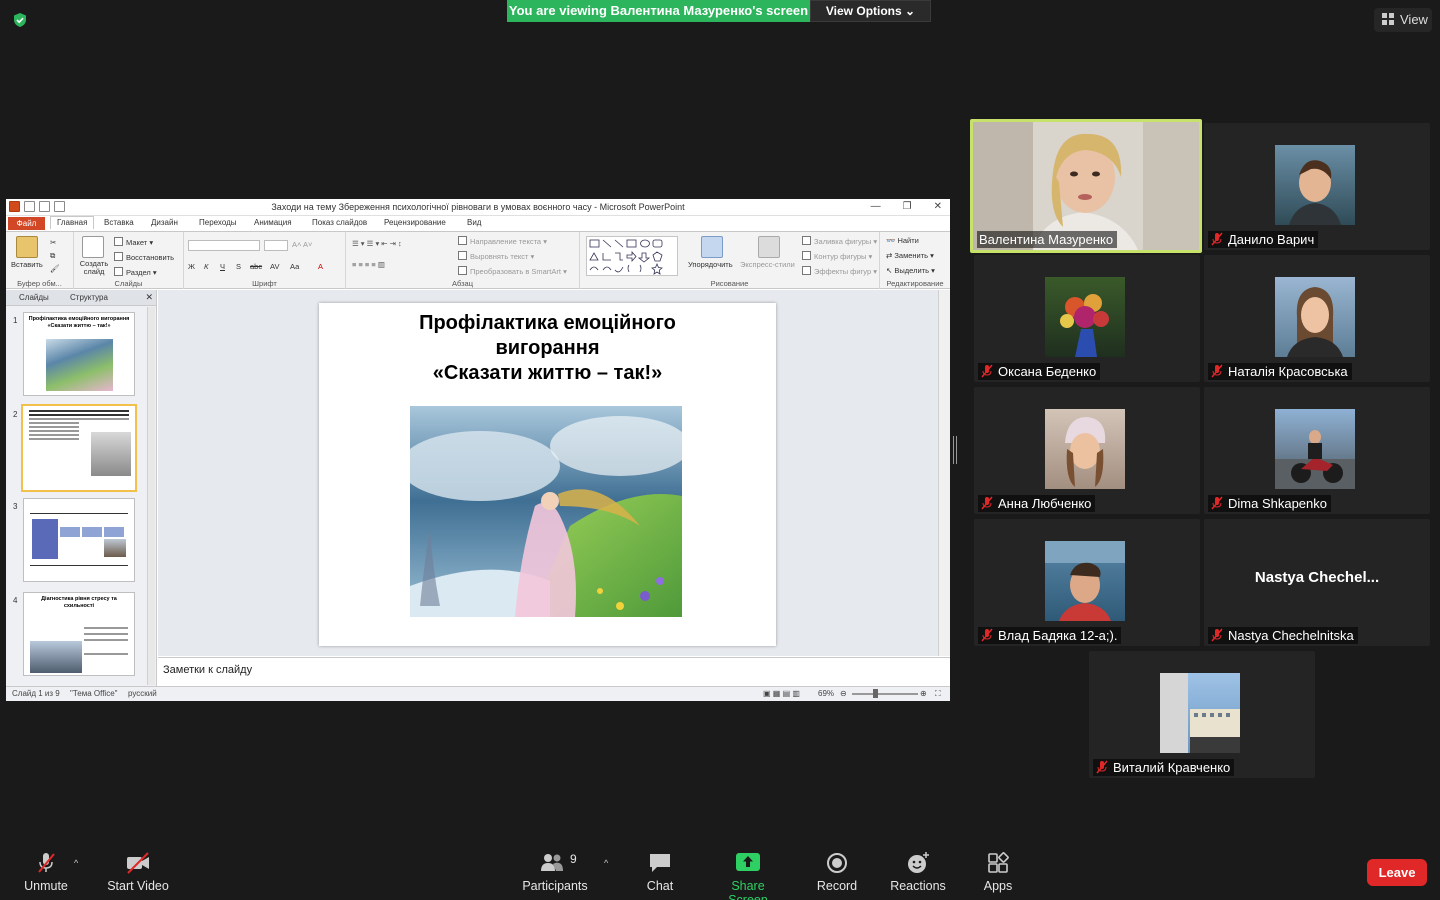  What do you see at coordinates (34, 297) in the screenshot?
I see `tab-slides: Слайды` at bounding box center [34, 297].